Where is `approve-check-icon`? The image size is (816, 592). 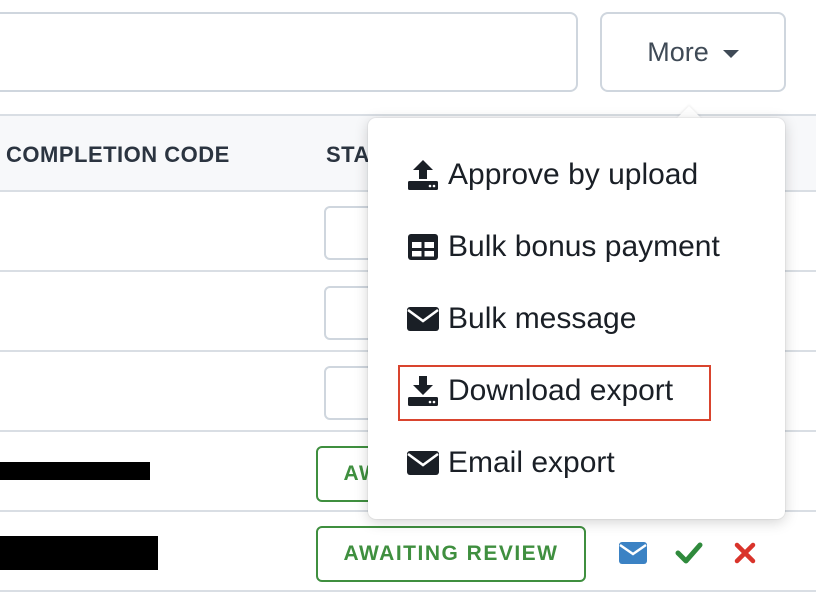 approve-check-icon is located at coordinates (689, 553).